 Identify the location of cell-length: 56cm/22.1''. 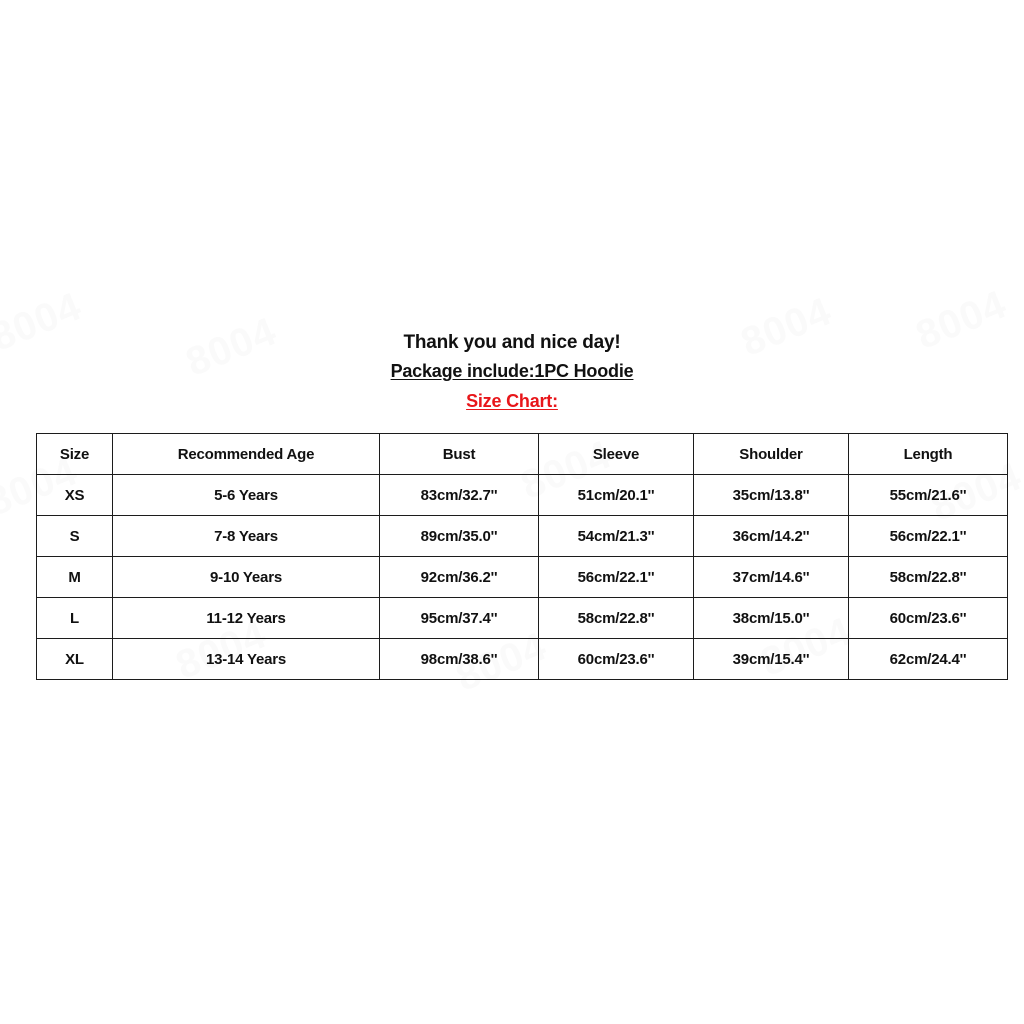
(928, 536).